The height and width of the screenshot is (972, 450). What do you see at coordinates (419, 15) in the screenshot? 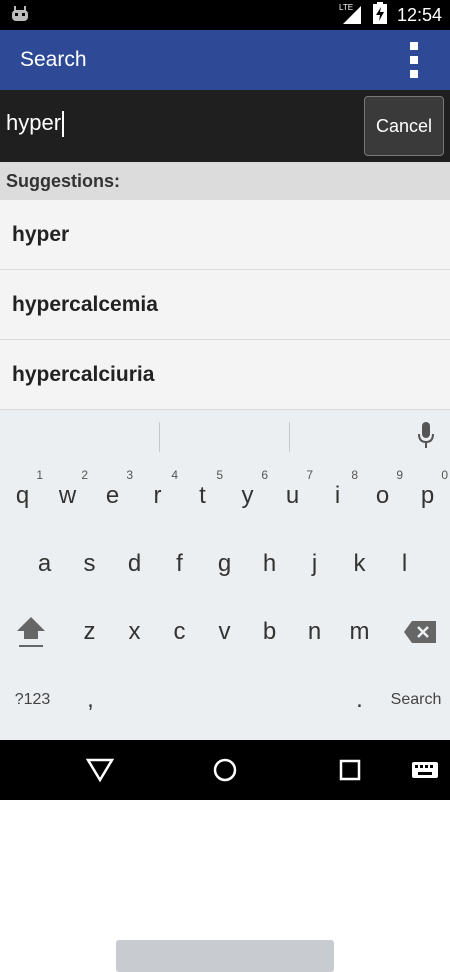
I see `clock: 12:54` at bounding box center [419, 15].